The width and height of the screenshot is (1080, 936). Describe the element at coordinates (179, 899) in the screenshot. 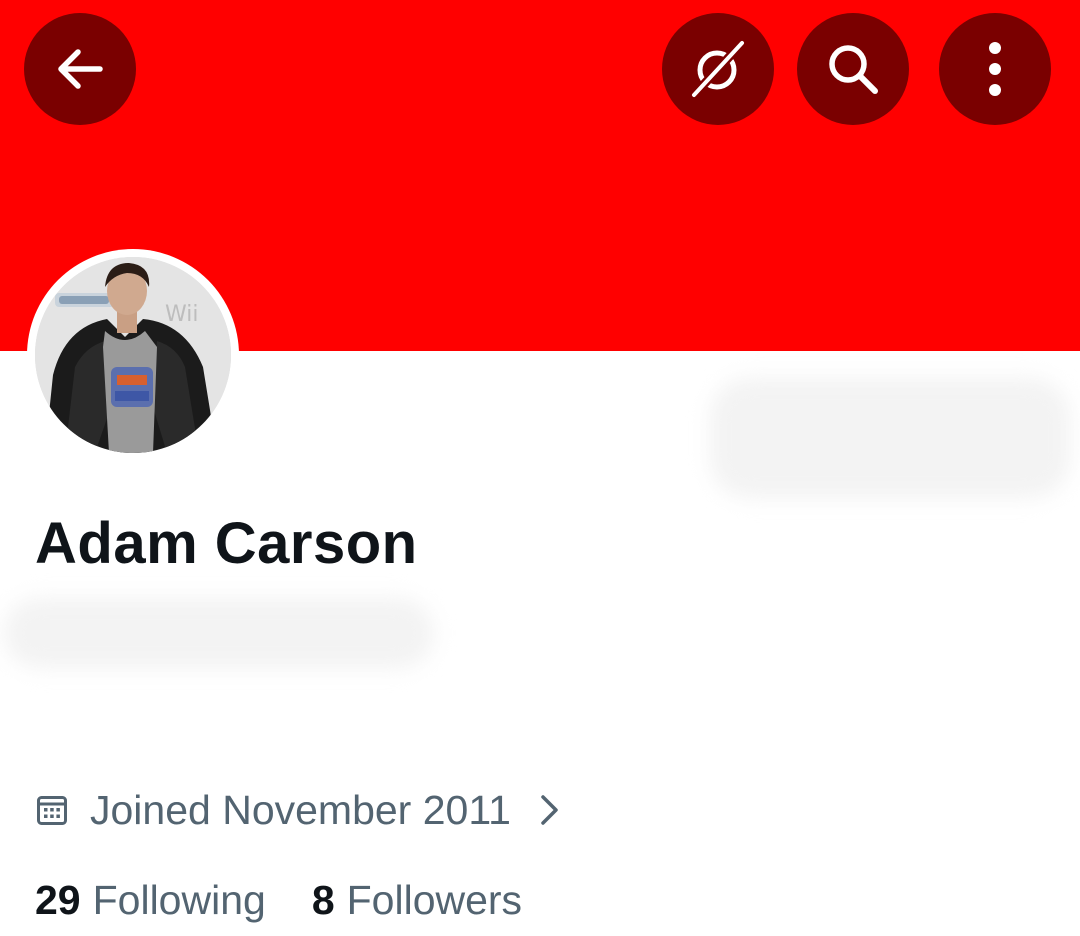

I see `following-label: Following` at that location.